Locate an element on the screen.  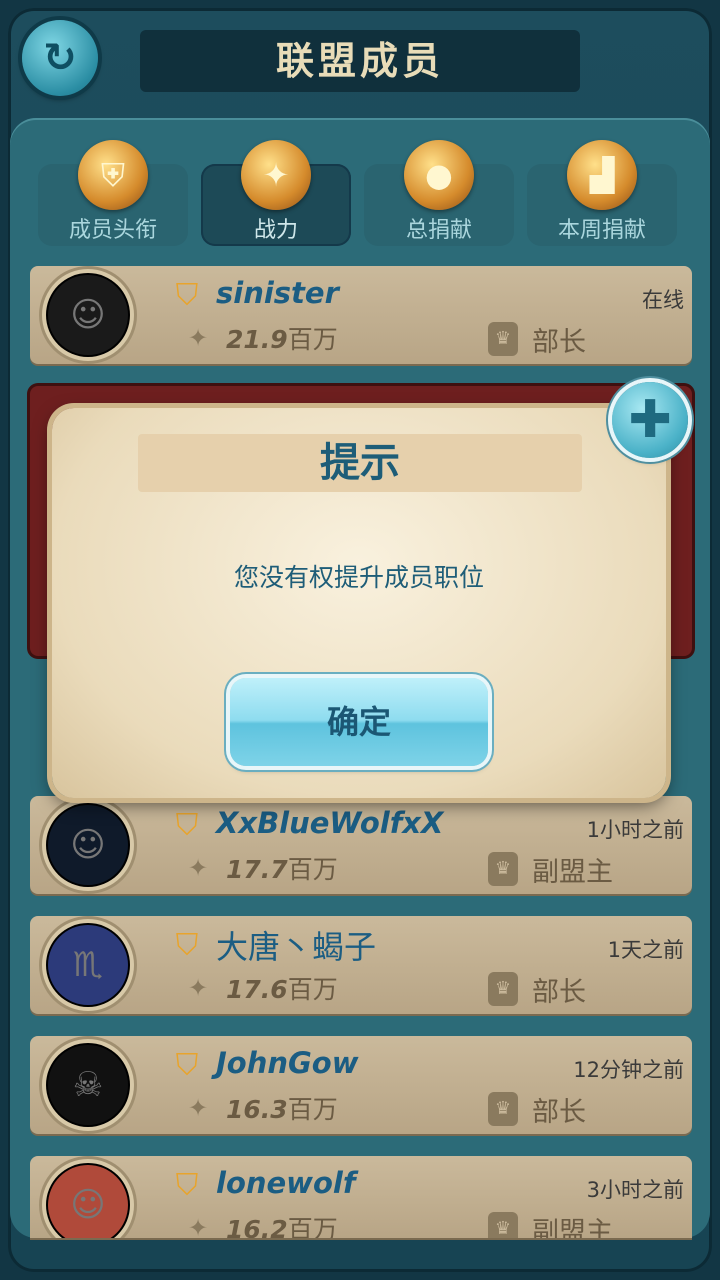
dialog-message: 您没有权提升成员职位 is located at coordinates (358, 577).